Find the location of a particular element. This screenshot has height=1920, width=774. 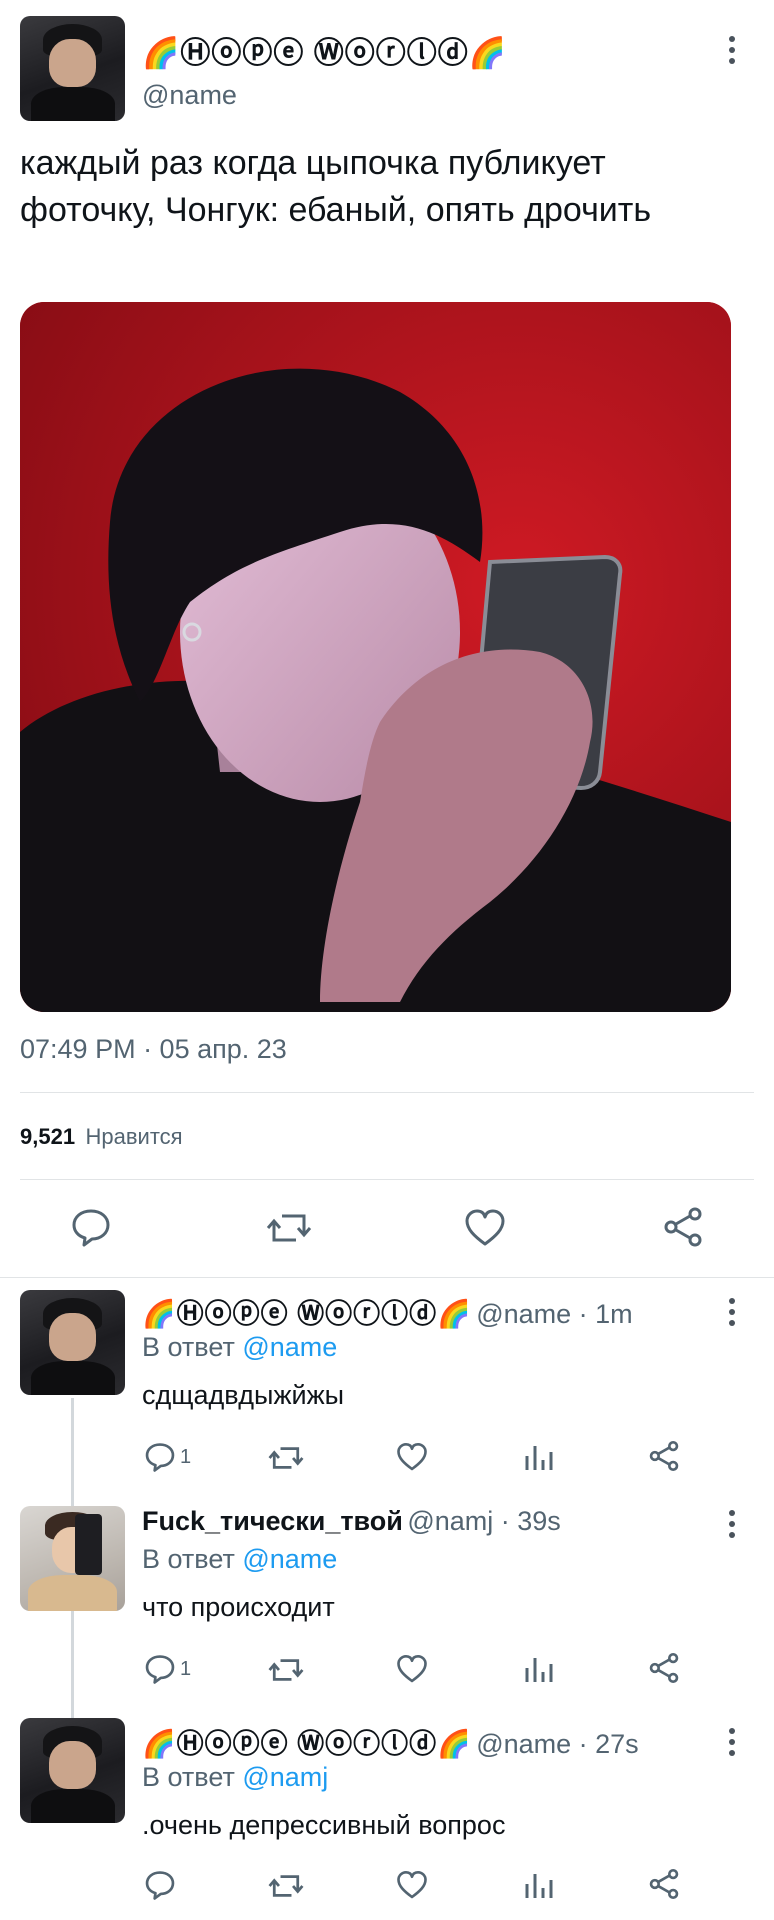

user-handle: @name is located at coordinates (189, 95).